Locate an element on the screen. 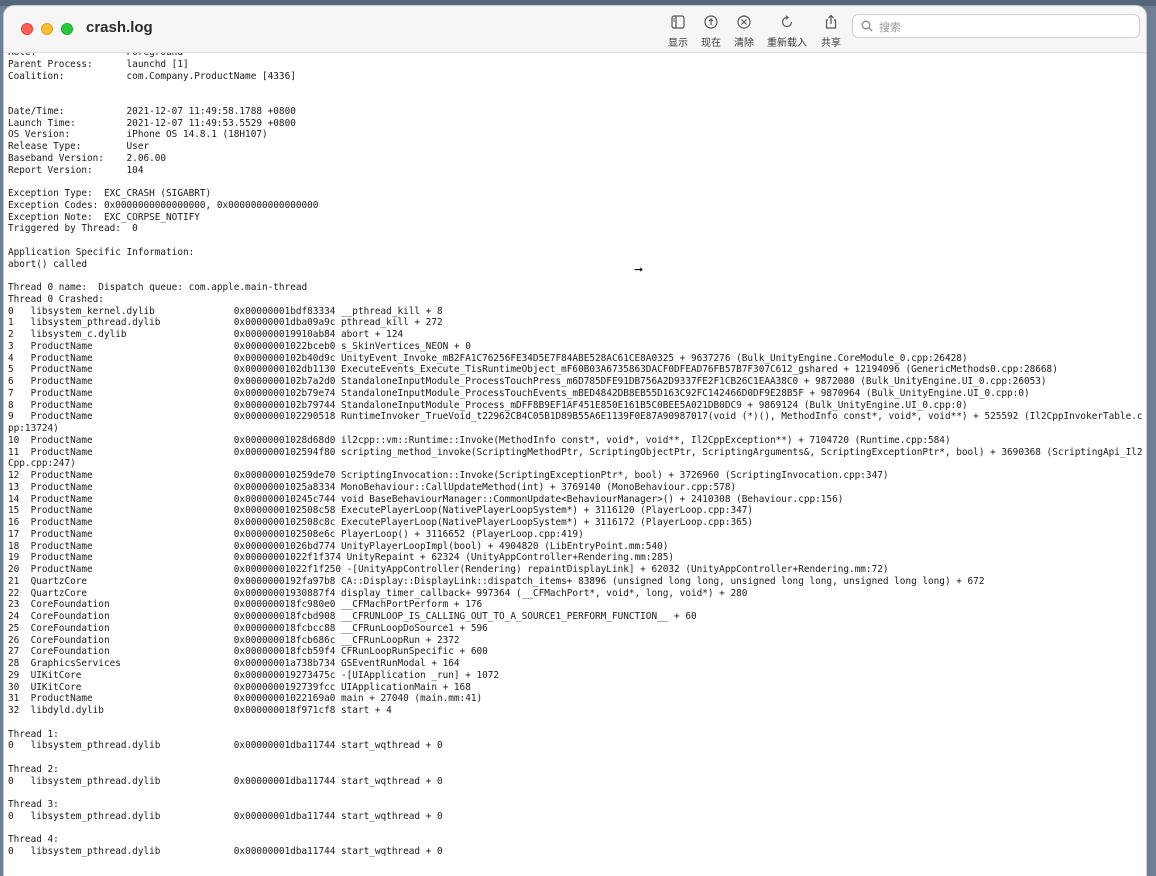 The image size is (1156, 876). share-button: 共享 is located at coordinates (831, 31).